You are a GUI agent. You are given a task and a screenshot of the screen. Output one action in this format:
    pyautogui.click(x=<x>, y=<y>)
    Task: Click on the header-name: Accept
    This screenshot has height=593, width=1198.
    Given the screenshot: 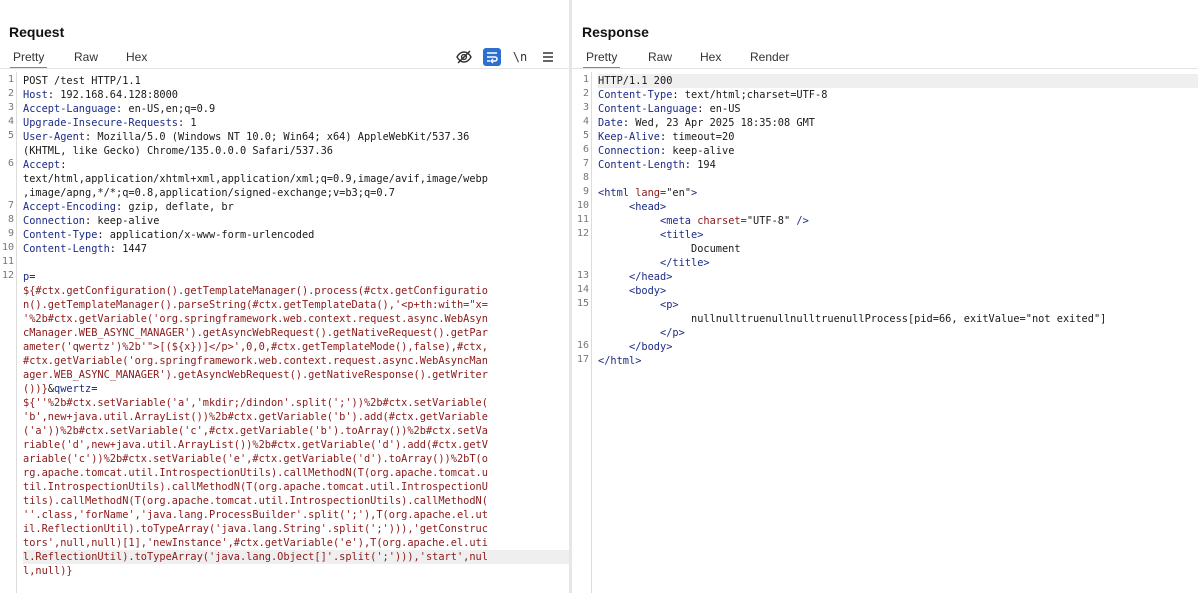 What is the action you would take?
    pyautogui.click(x=42, y=165)
    